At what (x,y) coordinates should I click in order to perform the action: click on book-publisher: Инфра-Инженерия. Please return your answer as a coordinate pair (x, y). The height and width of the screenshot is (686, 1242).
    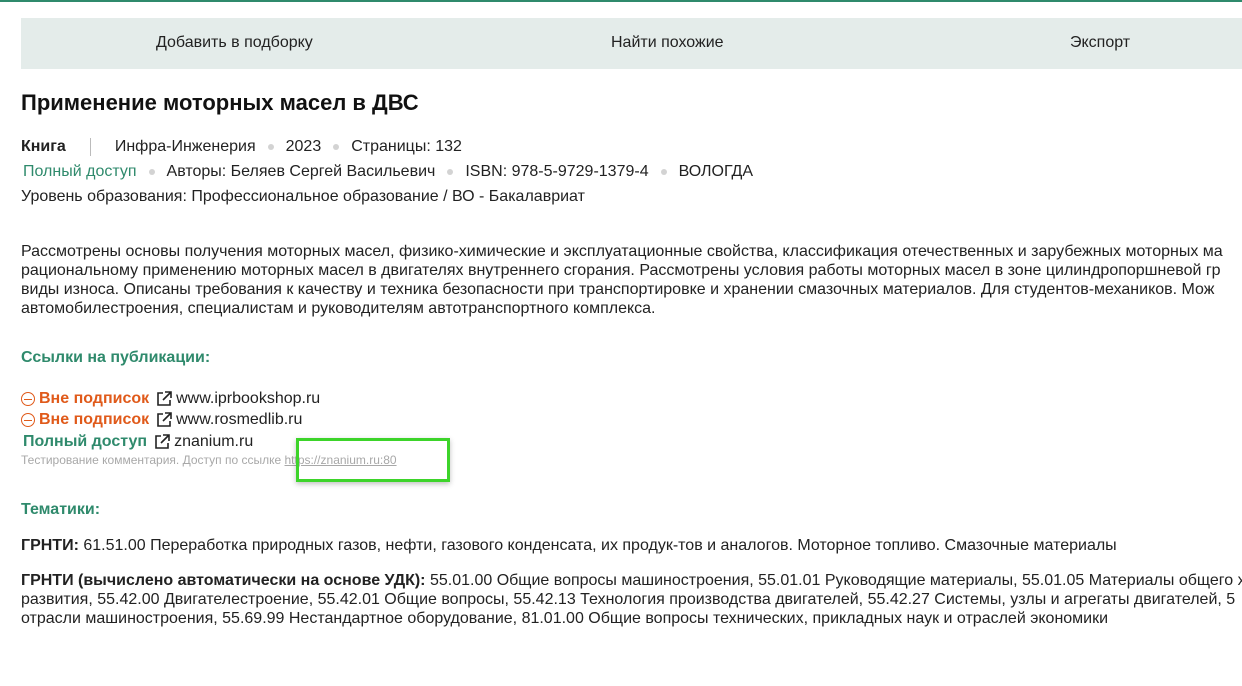
    Looking at the image, I should click on (185, 147).